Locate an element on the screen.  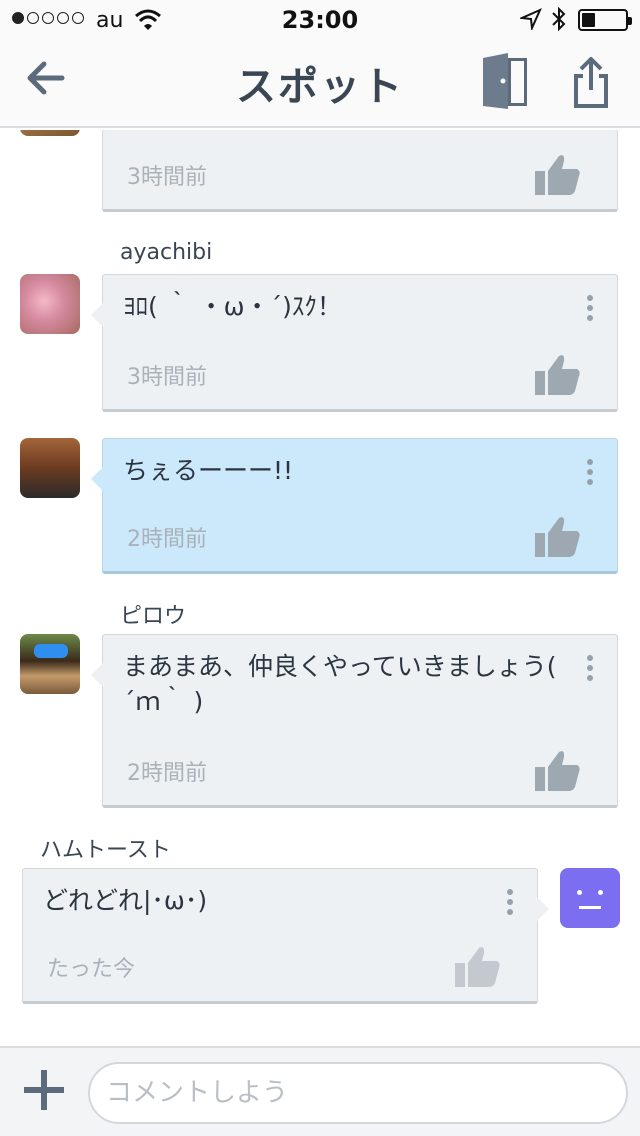
message-username: ピロウ is located at coordinates (153, 616).